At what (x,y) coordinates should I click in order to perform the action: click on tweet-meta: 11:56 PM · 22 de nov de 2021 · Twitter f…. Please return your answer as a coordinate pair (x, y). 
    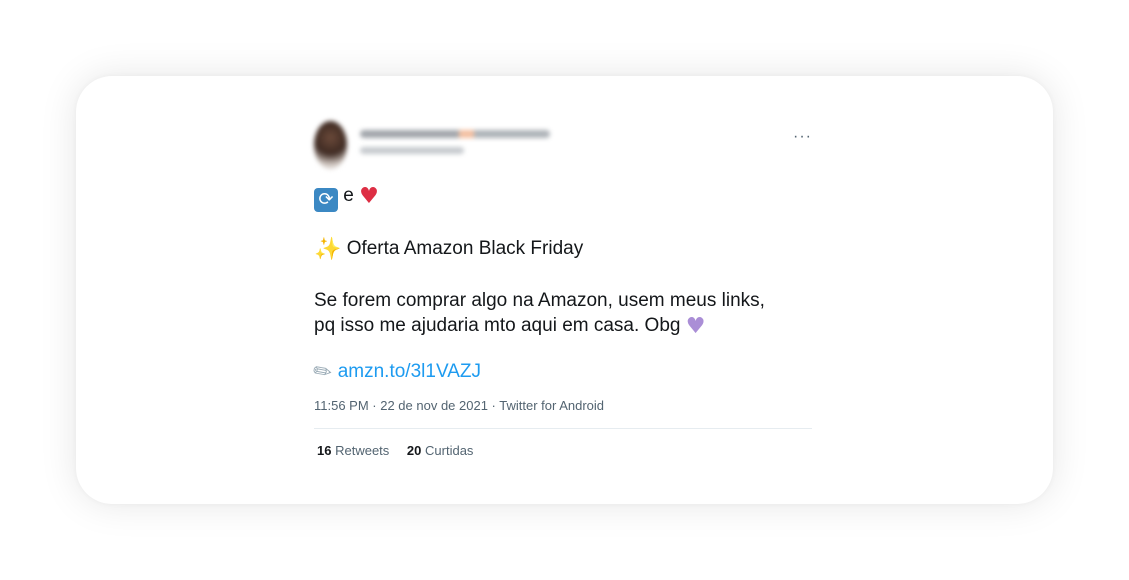
    Looking at the image, I should click on (563, 406).